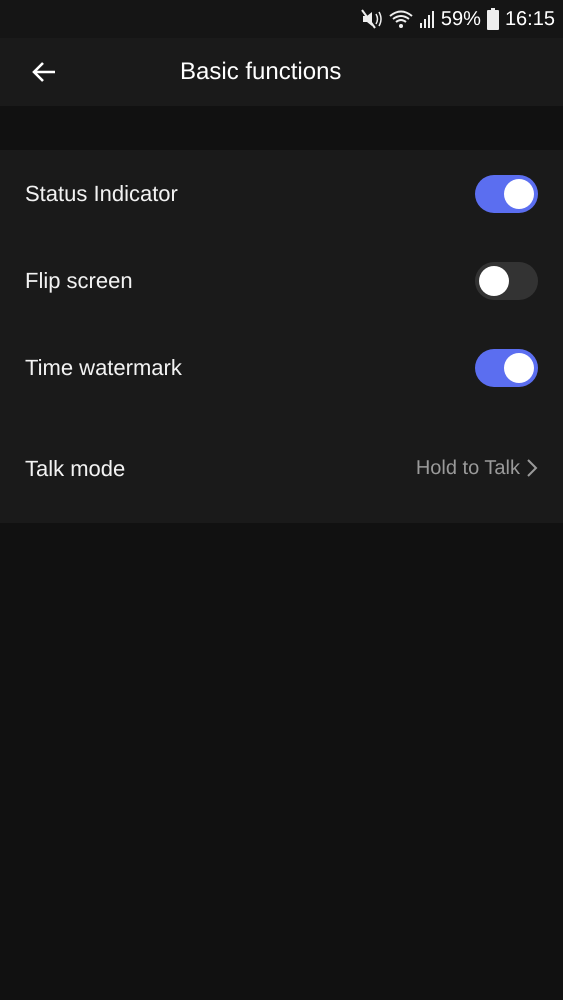 Image resolution: width=563 pixels, height=1000 pixels. Describe the element at coordinates (79, 281) in the screenshot. I see `setting-label: Flip screen` at that location.